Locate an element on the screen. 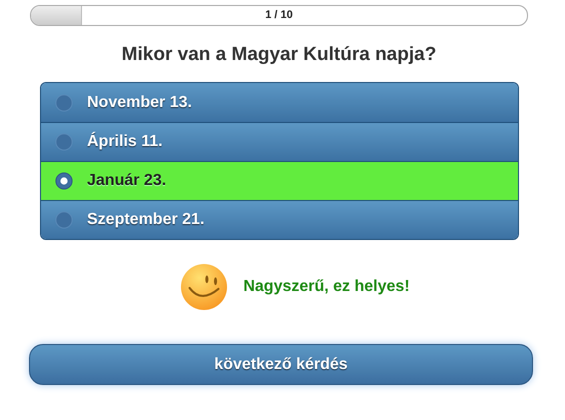 This screenshot has width=565, height=420. progress-label: 1 / 10 is located at coordinates (279, 15).